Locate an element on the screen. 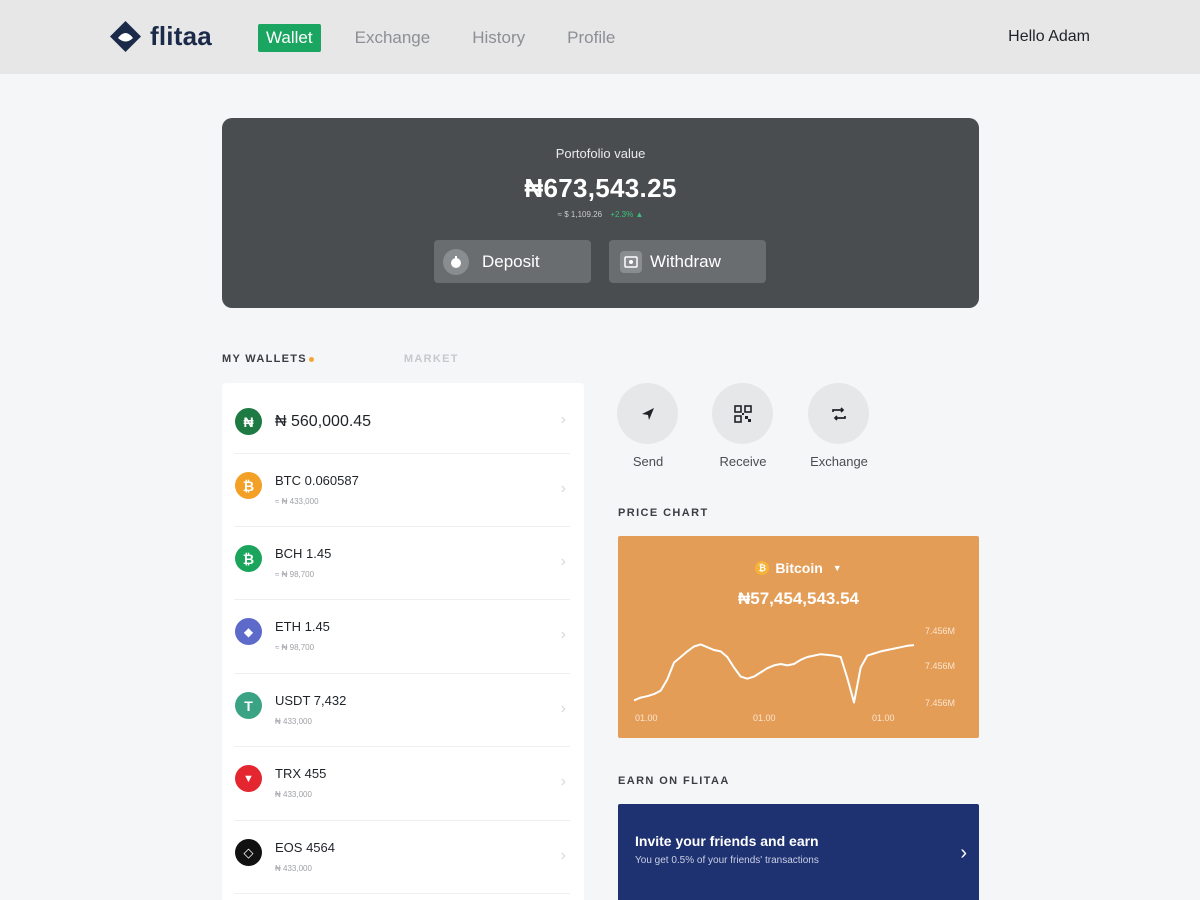  deposit-label: Deposit is located at coordinates (511, 261).